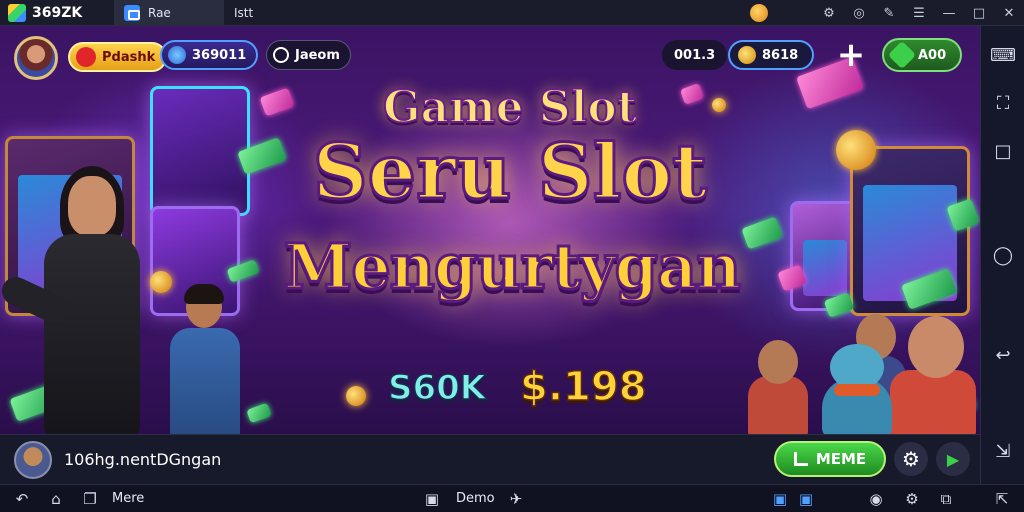 This screenshot has width=1024, height=512. I want to click on timer-label: Jaeom, so click(317, 55).